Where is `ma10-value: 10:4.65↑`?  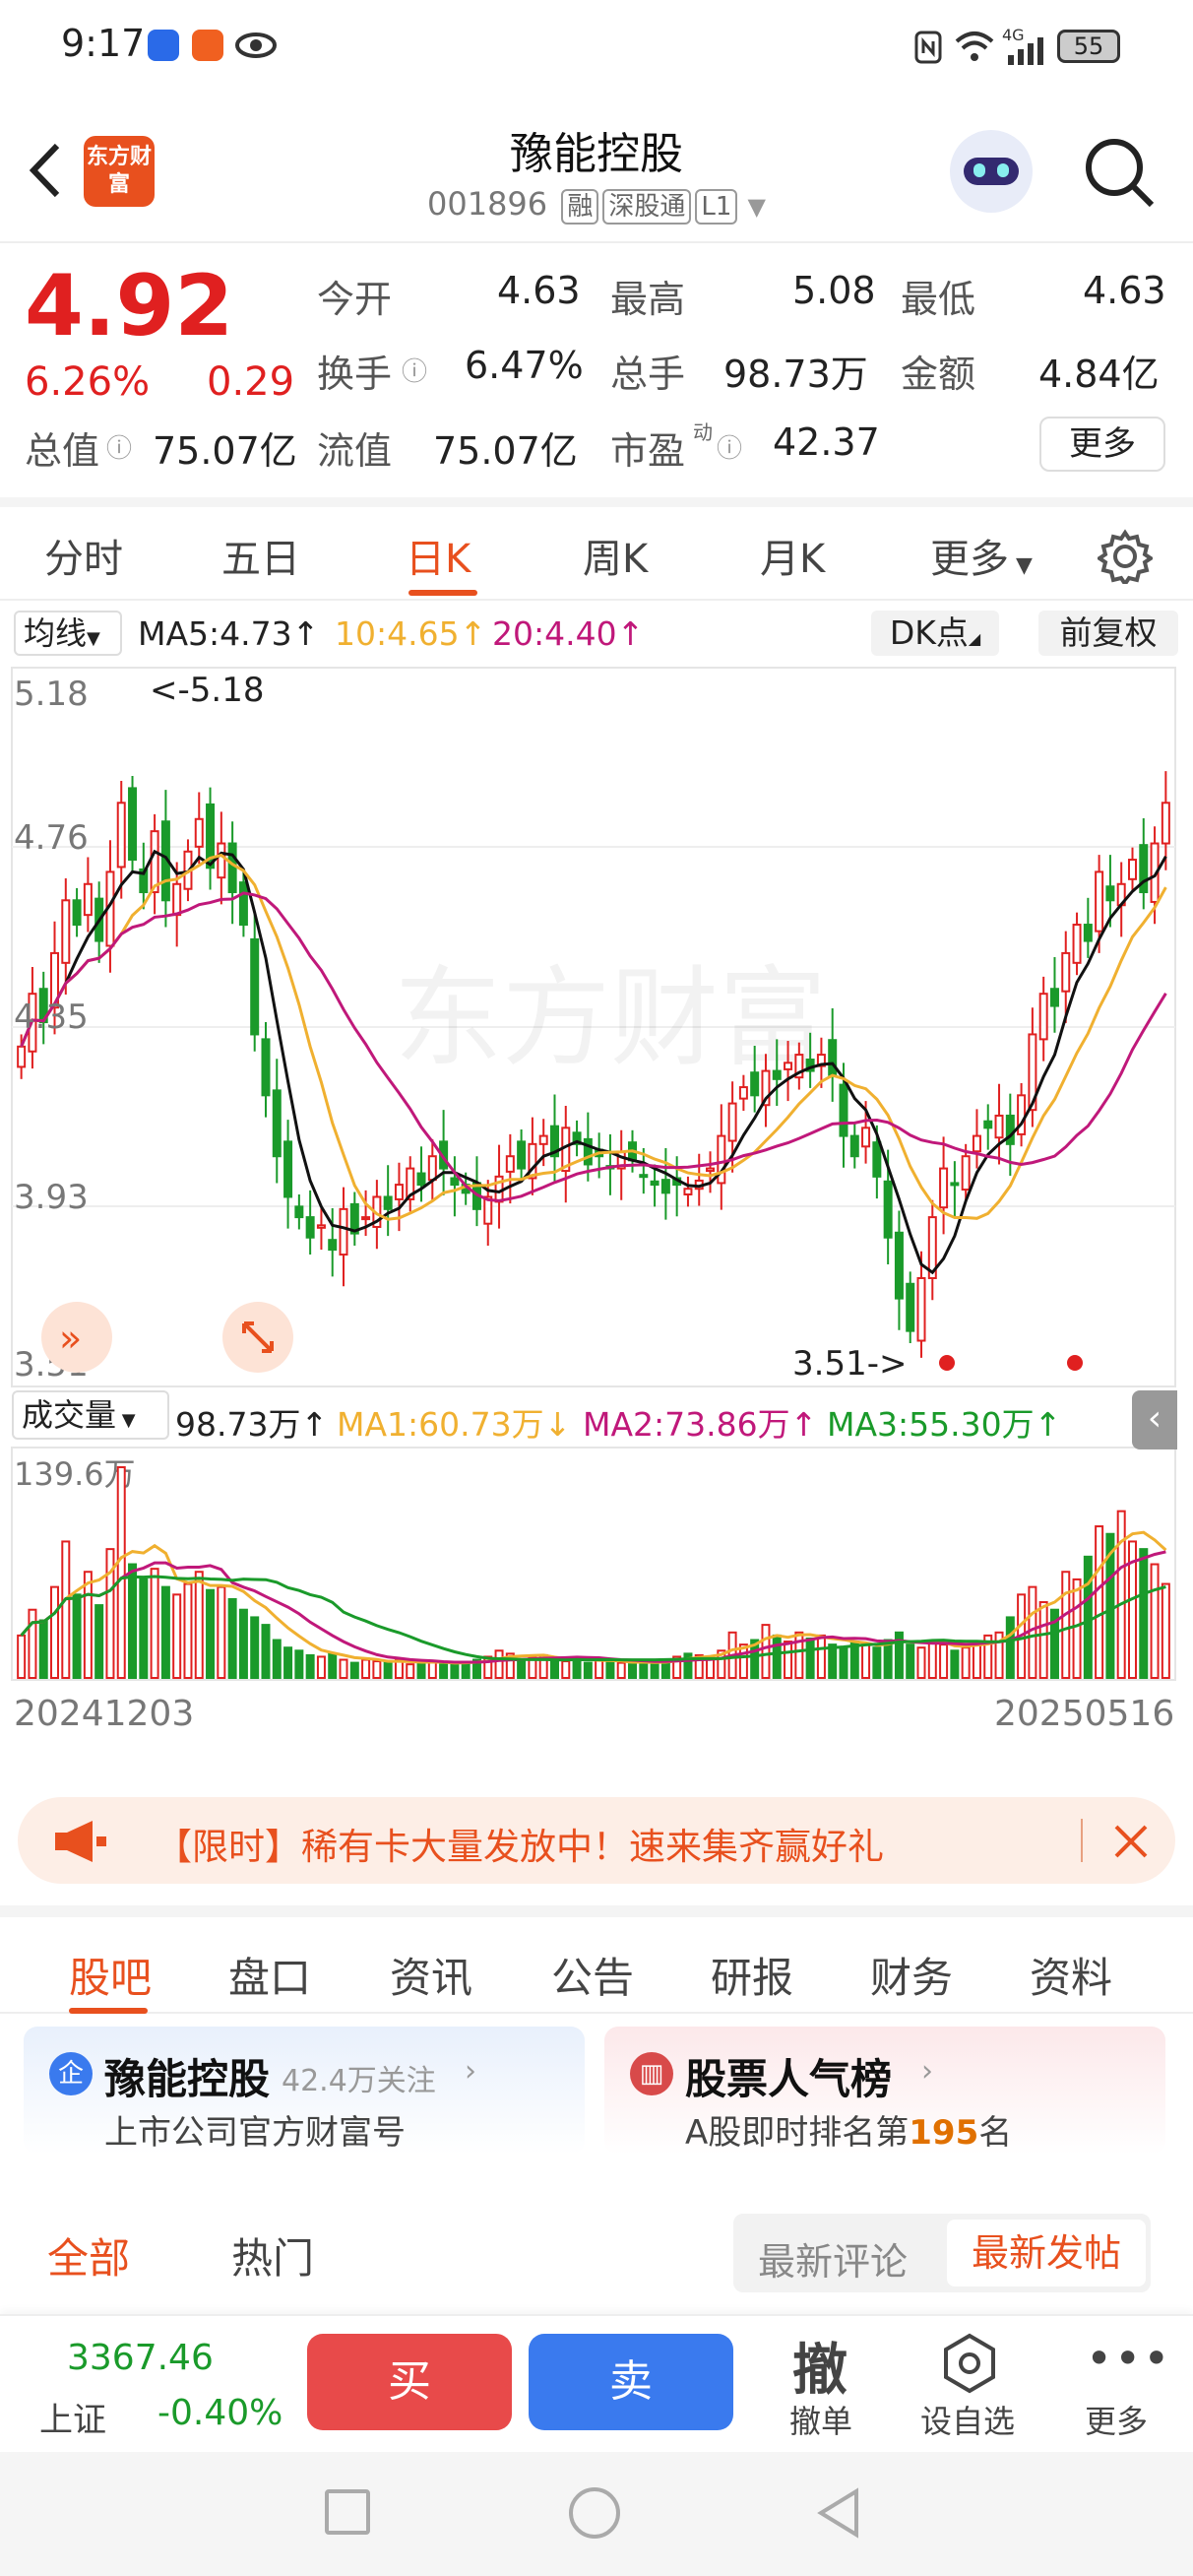
ma10-value: 10:4.65↑ is located at coordinates (411, 633).